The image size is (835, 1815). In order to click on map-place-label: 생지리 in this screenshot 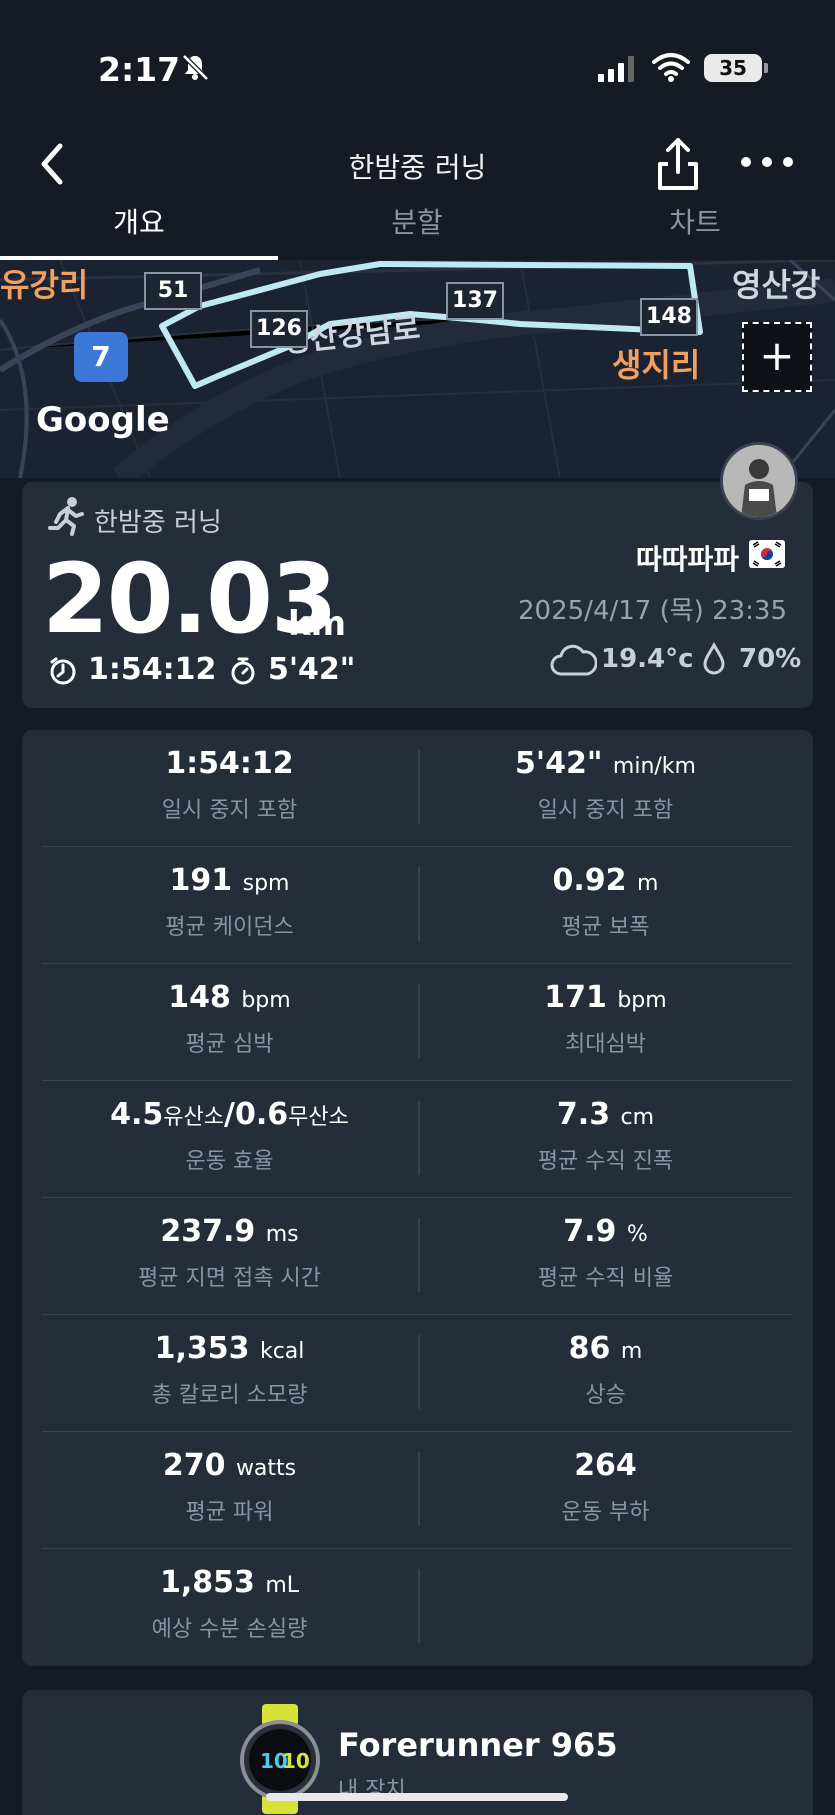, I will do `click(656, 365)`.